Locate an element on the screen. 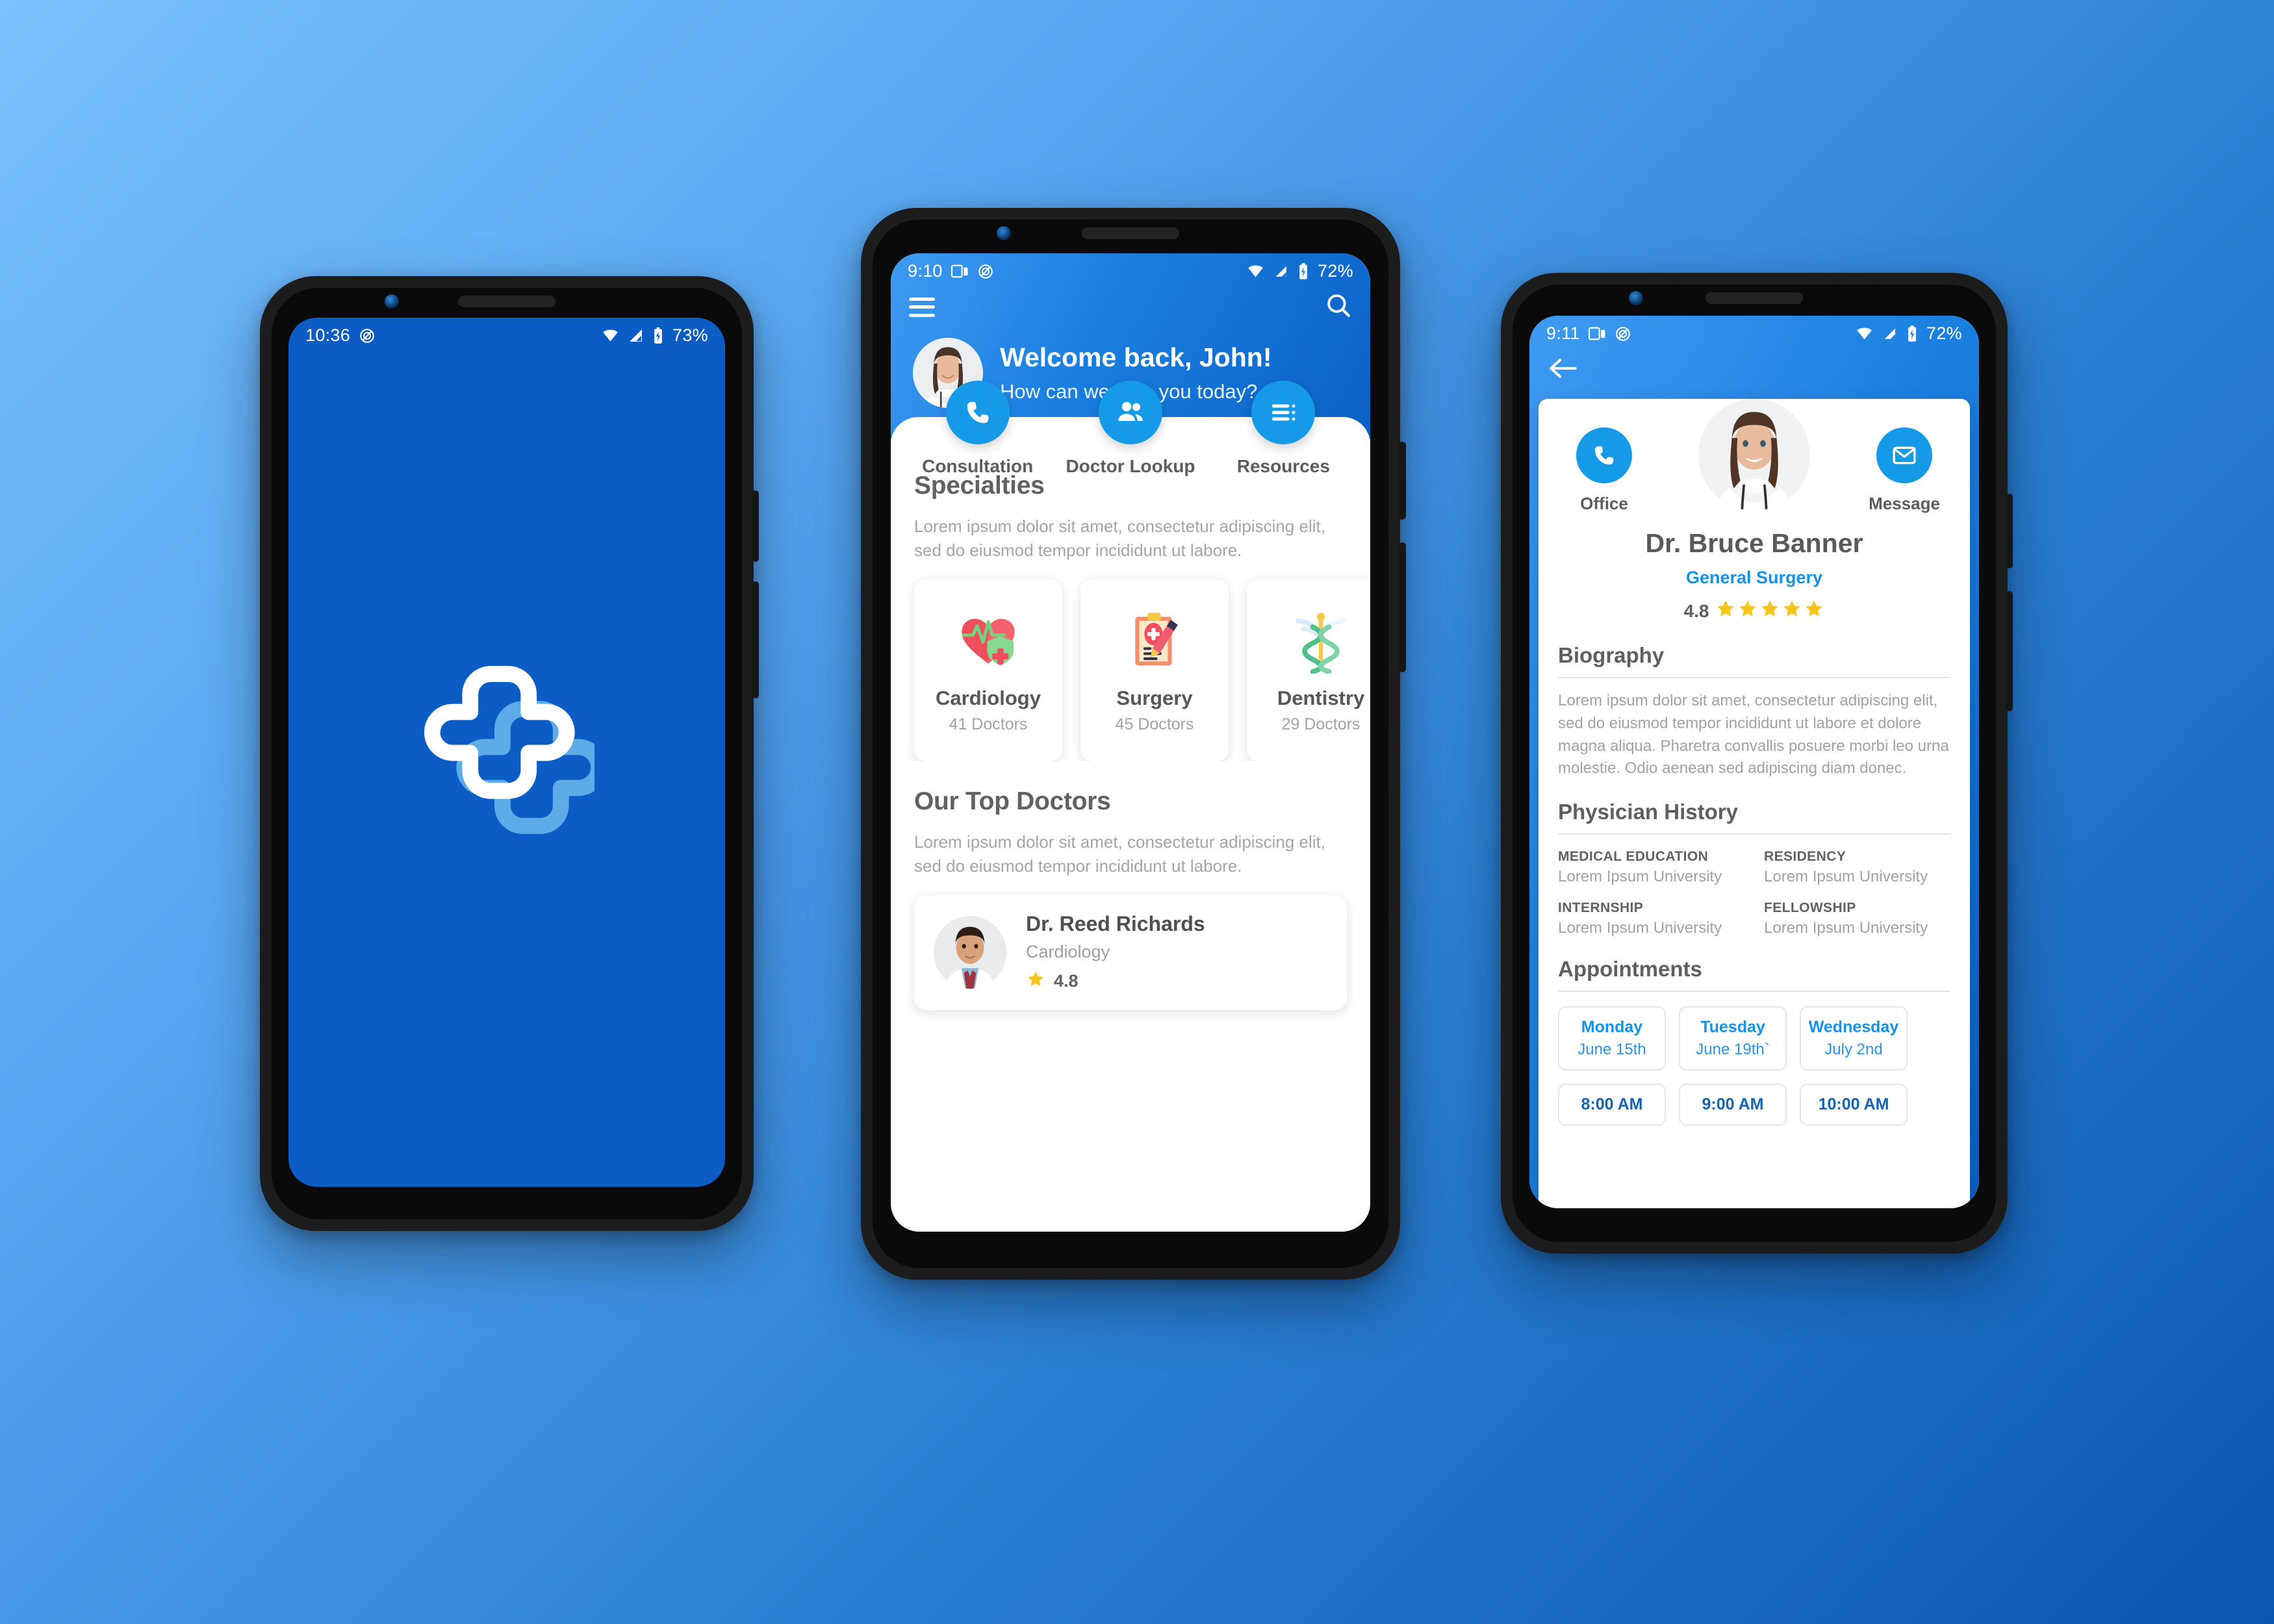 This screenshot has height=1624, width=2274. status-time: 9:10 is located at coordinates (925, 271).